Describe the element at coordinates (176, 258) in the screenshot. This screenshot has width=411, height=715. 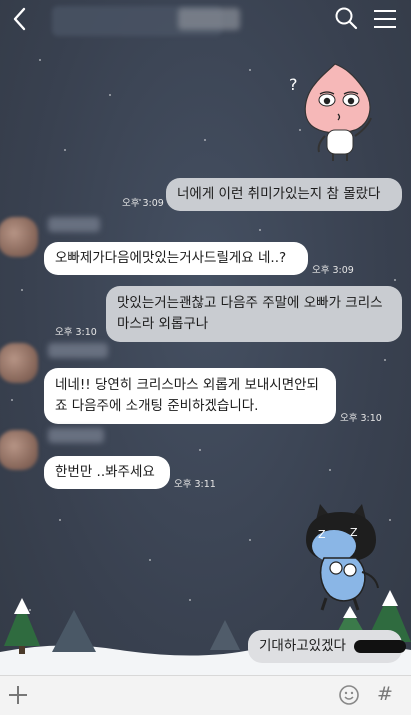
I see `message-bubble-incoming: 오빠제가다음에맛있는거사드릴게요 네..?` at that location.